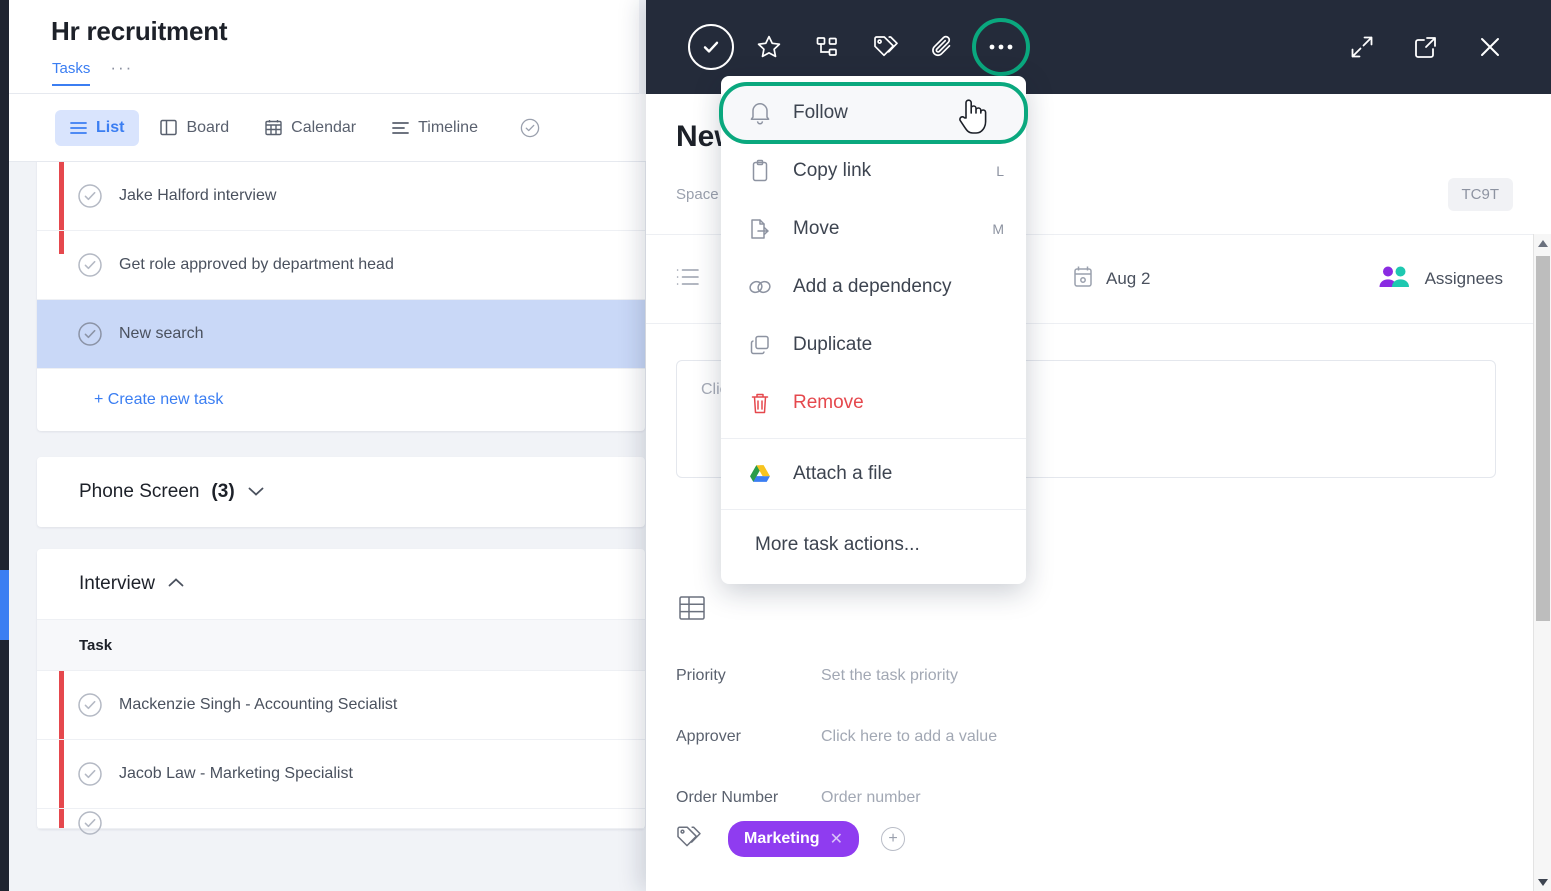  I want to click on scrollbar-thumb, so click(1543, 438).